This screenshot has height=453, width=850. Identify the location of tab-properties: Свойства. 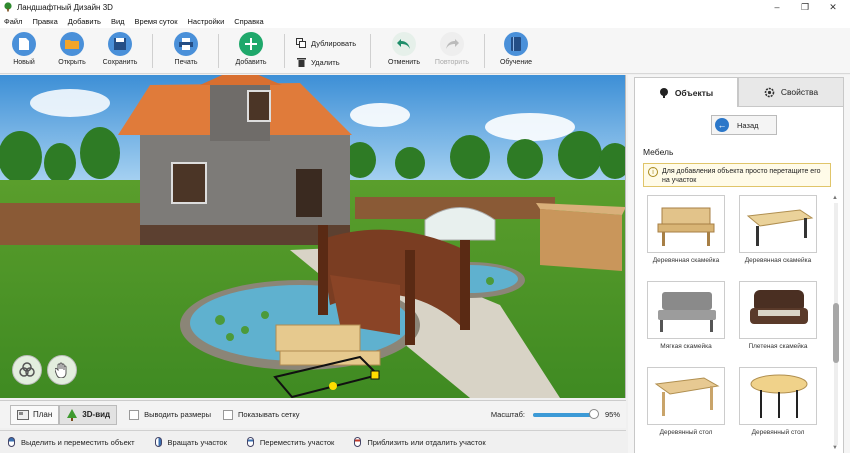
(791, 92).